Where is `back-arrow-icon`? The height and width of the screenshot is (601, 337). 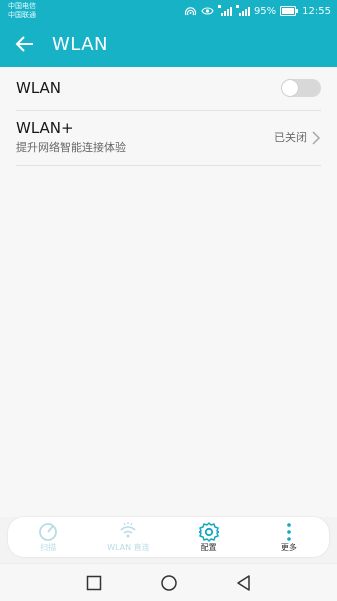 back-arrow-icon is located at coordinates (24, 44).